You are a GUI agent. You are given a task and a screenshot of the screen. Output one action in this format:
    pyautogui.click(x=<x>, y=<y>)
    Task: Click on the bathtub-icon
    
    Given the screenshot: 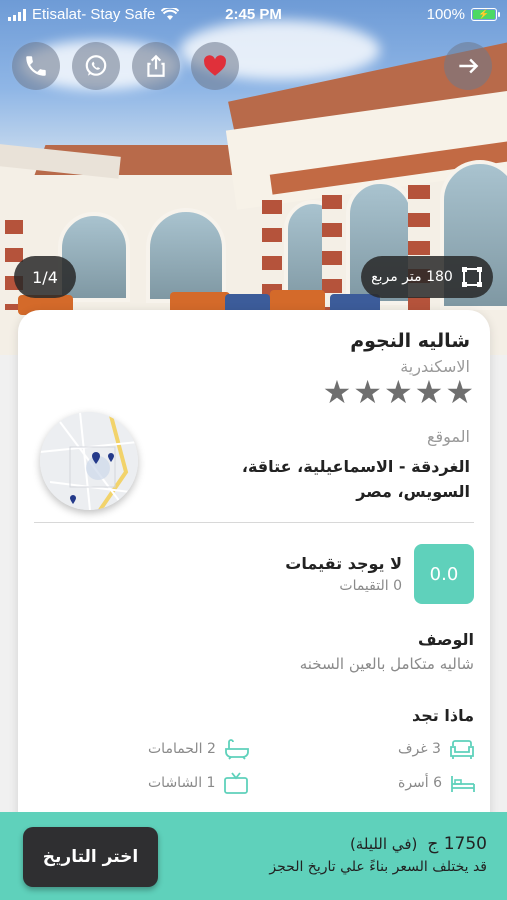 What is the action you would take?
    pyautogui.click(x=236, y=749)
    